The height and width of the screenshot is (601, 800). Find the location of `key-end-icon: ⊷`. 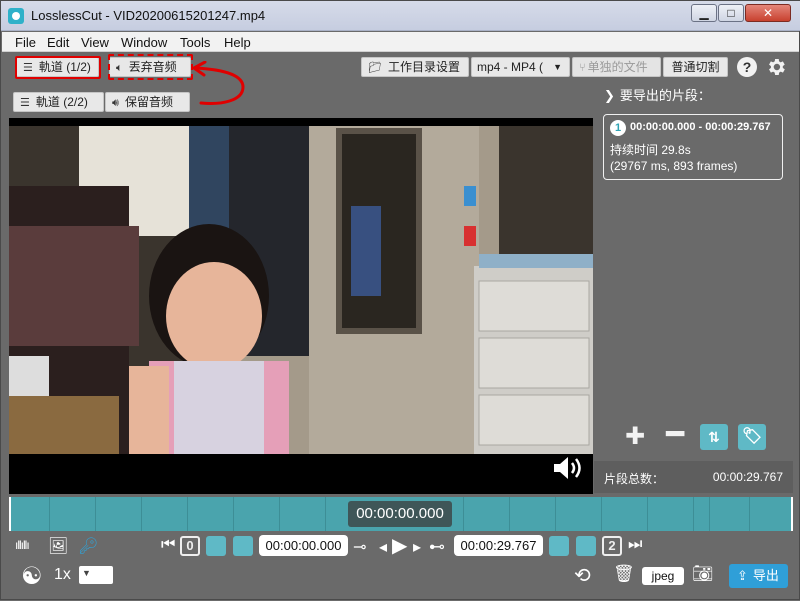

key-end-icon: ⊷ is located at coordinates (437, 547).